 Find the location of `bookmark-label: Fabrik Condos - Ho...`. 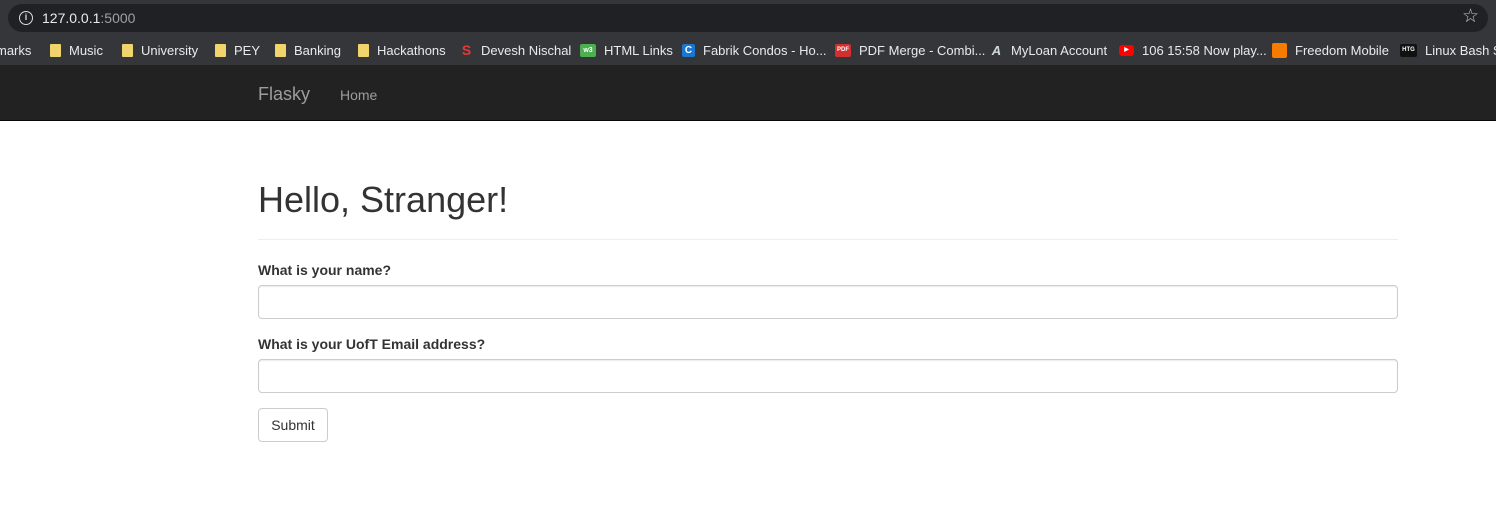

bookmark-label: Fabrik Condos - Ho... is located at coordinates (765, 50).